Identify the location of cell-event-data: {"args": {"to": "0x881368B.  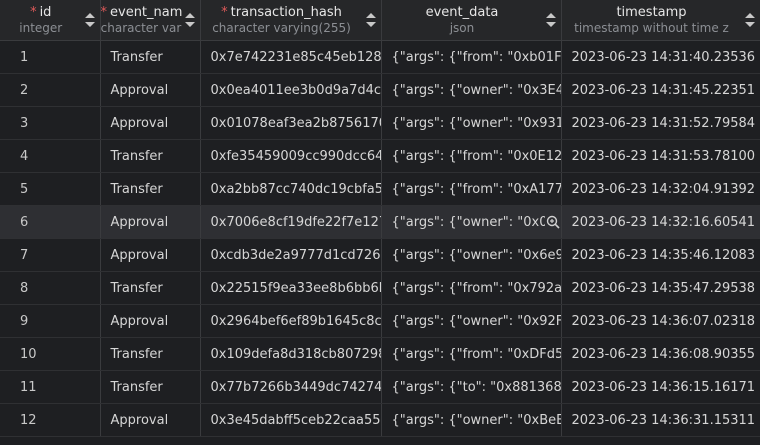
(471, 387).